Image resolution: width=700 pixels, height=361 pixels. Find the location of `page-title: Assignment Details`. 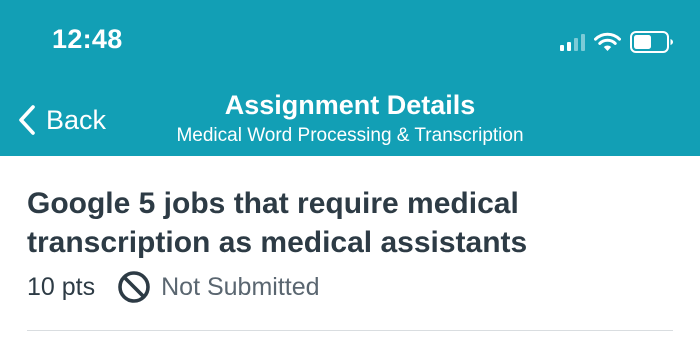

page-title: Assignment Details is located at coordinates (350, 105).